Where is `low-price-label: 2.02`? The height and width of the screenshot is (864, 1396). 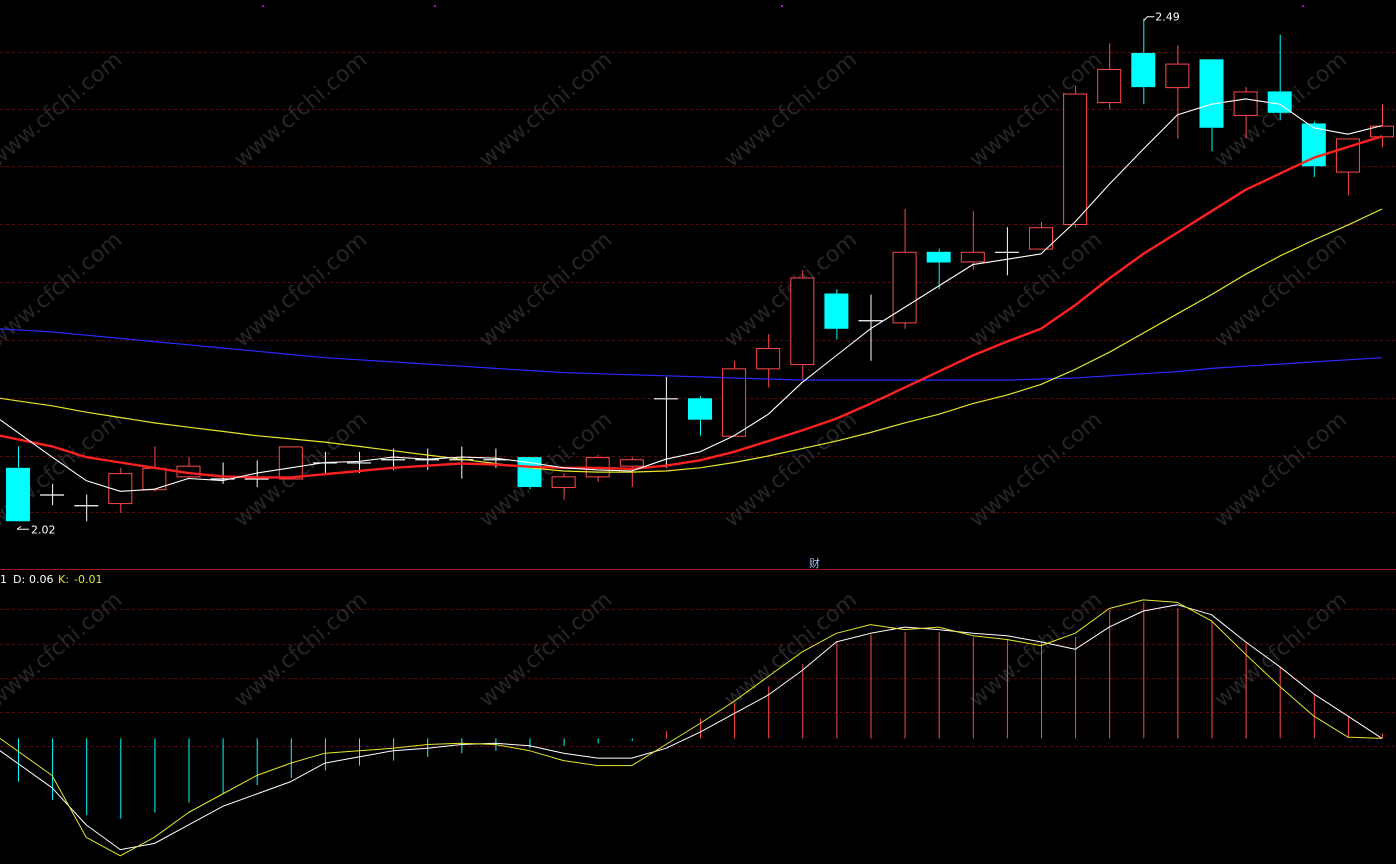 low-price-label: 2.02 is located at coordinates (43, 529).